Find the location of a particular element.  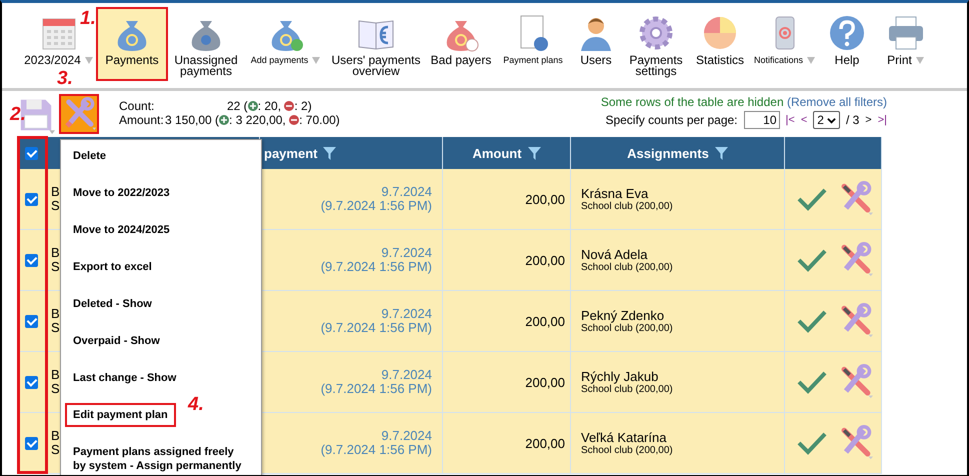

amount-minus: : 70.00) is located at coordinates (319, 120).